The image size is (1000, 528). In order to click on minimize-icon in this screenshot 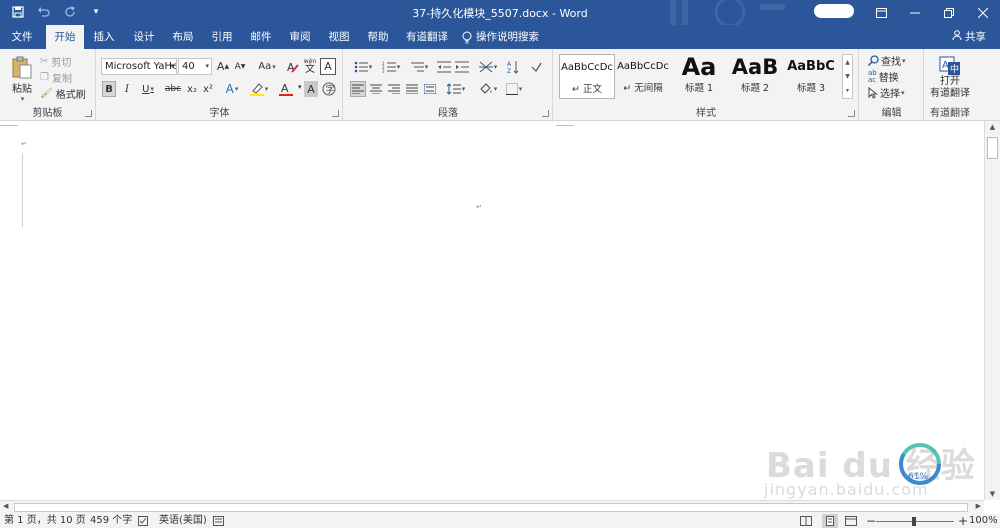, I will do `click(915, 12)`.